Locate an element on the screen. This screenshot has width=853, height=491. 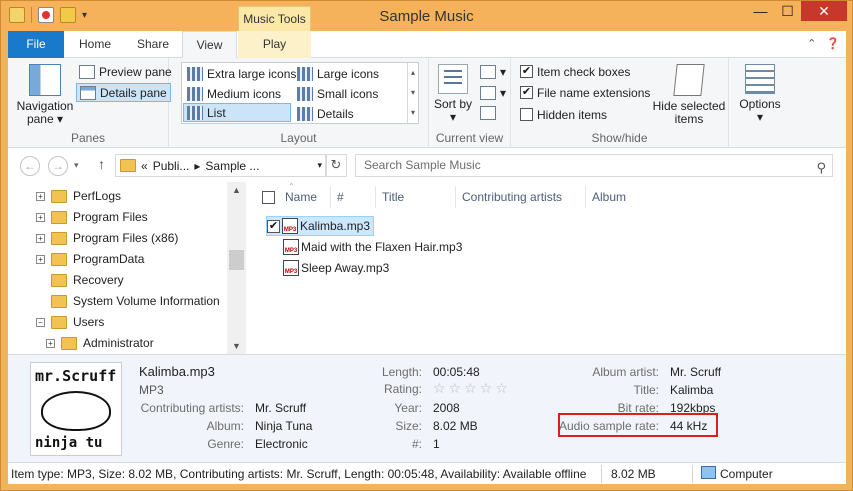
recent-locations-icon: ▾ is located at coordinates (76, 165).